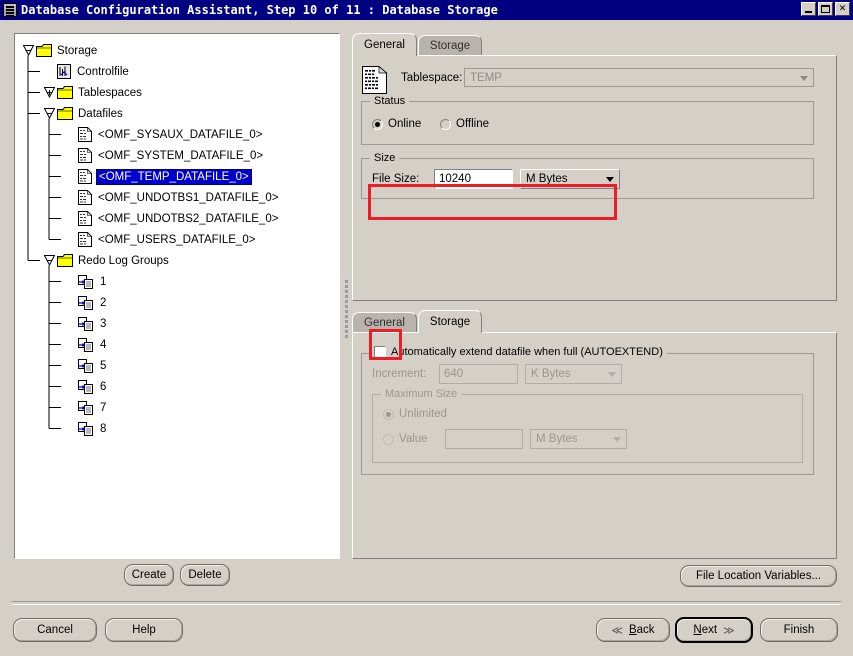 The image size is (853, 656). What do you see at coordinates (405, 439) in the screenshot?
I see `radio-value: Value` at bounding box center [405, 439].